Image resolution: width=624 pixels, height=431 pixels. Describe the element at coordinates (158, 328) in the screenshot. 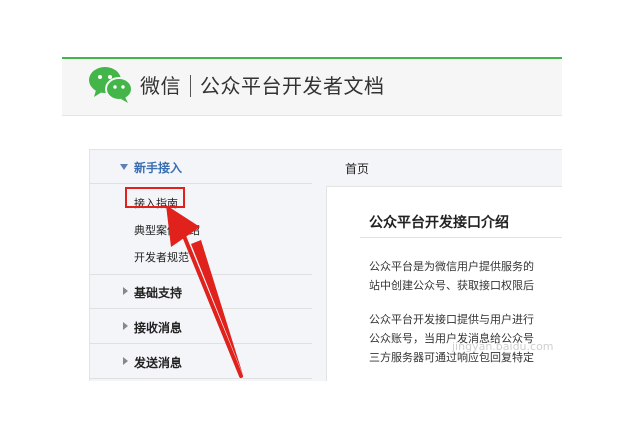

I see `sidebar-section-label: 接收消息` at that location.